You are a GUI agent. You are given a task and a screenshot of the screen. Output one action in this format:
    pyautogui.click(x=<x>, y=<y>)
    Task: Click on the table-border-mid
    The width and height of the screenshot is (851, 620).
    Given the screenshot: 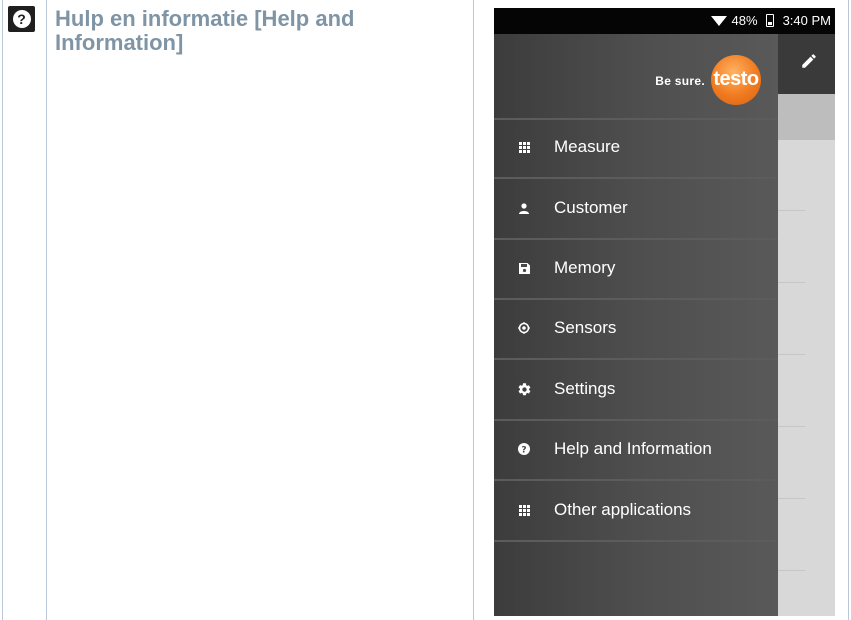 What is the action you would take?
    pyautogui.click(x=473, y=310)
    